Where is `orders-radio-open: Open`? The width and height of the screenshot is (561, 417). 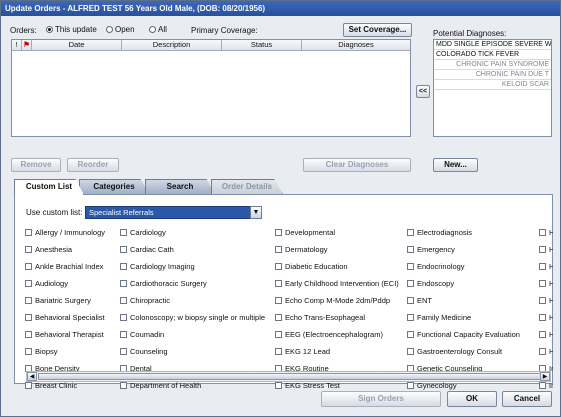
orders-radio-open: Open is located at coordinates (120, 29).